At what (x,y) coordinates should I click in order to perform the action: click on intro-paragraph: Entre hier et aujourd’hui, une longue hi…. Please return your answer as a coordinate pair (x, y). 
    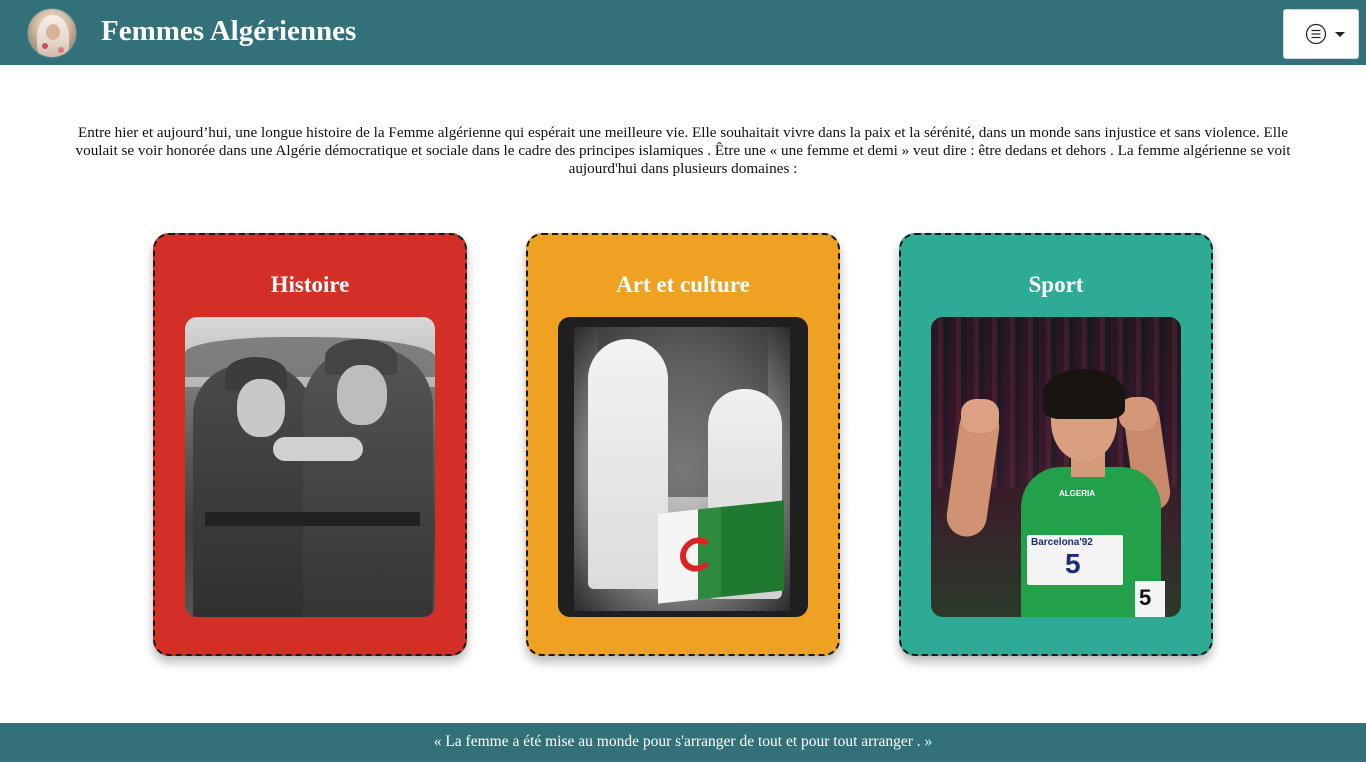
    Looking at the image, I should click on (683, 150).